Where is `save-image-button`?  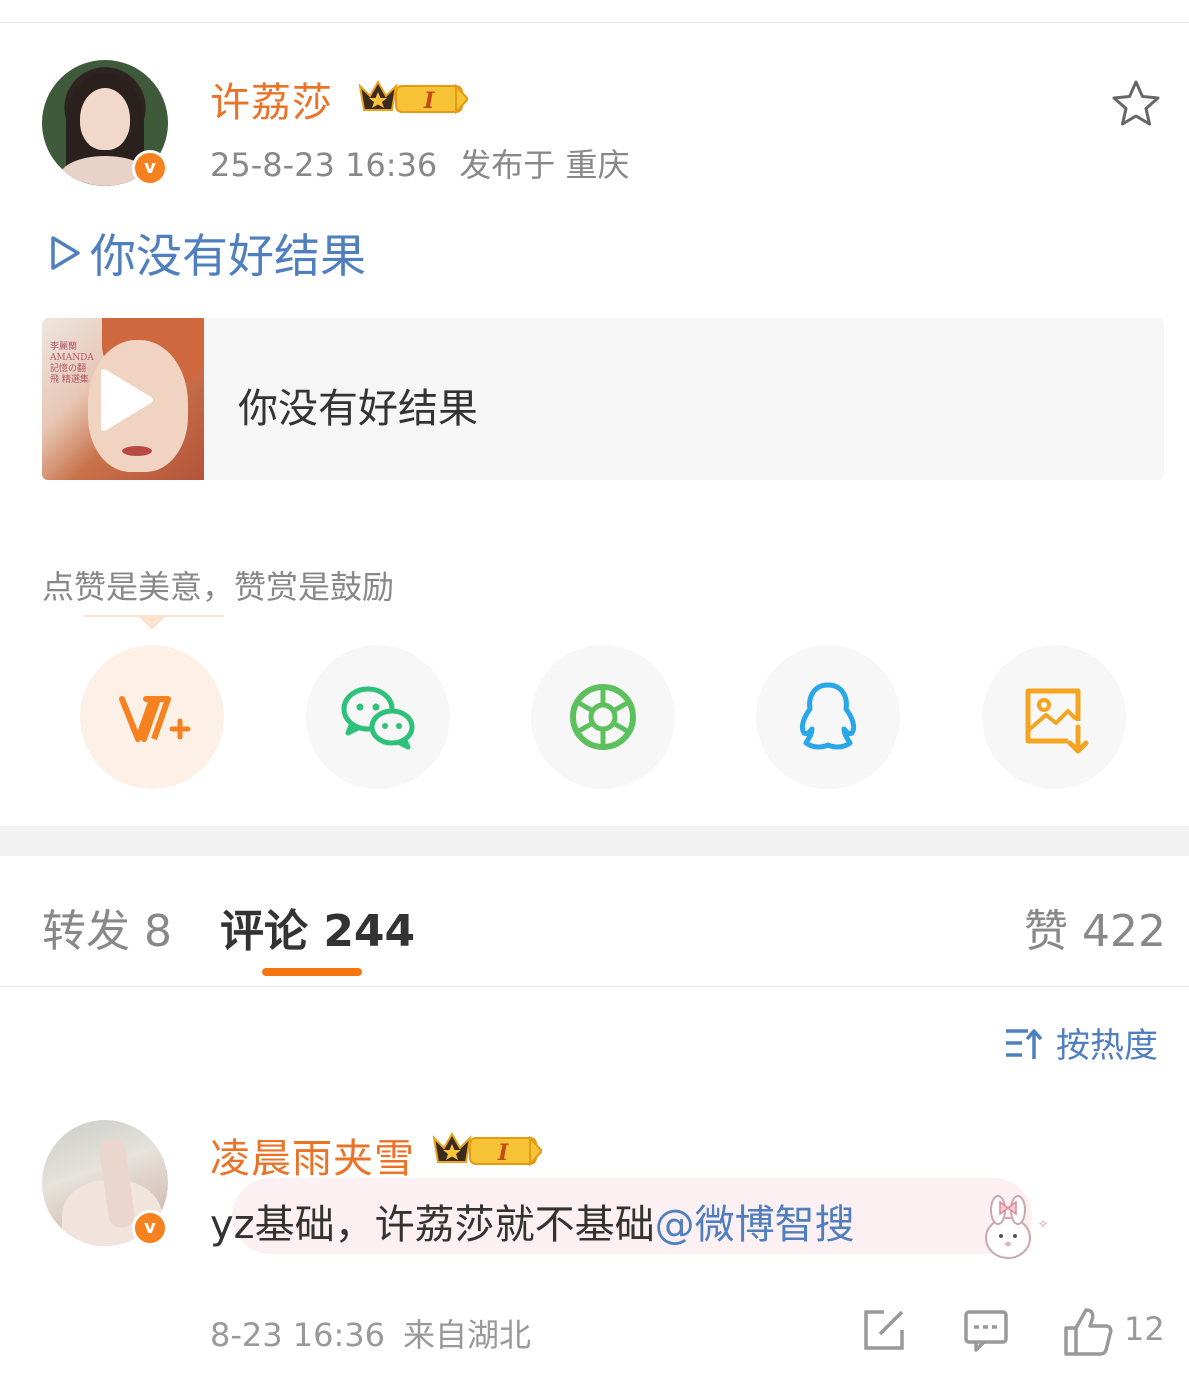 save-image-button is located at coordinates (1054, 717).